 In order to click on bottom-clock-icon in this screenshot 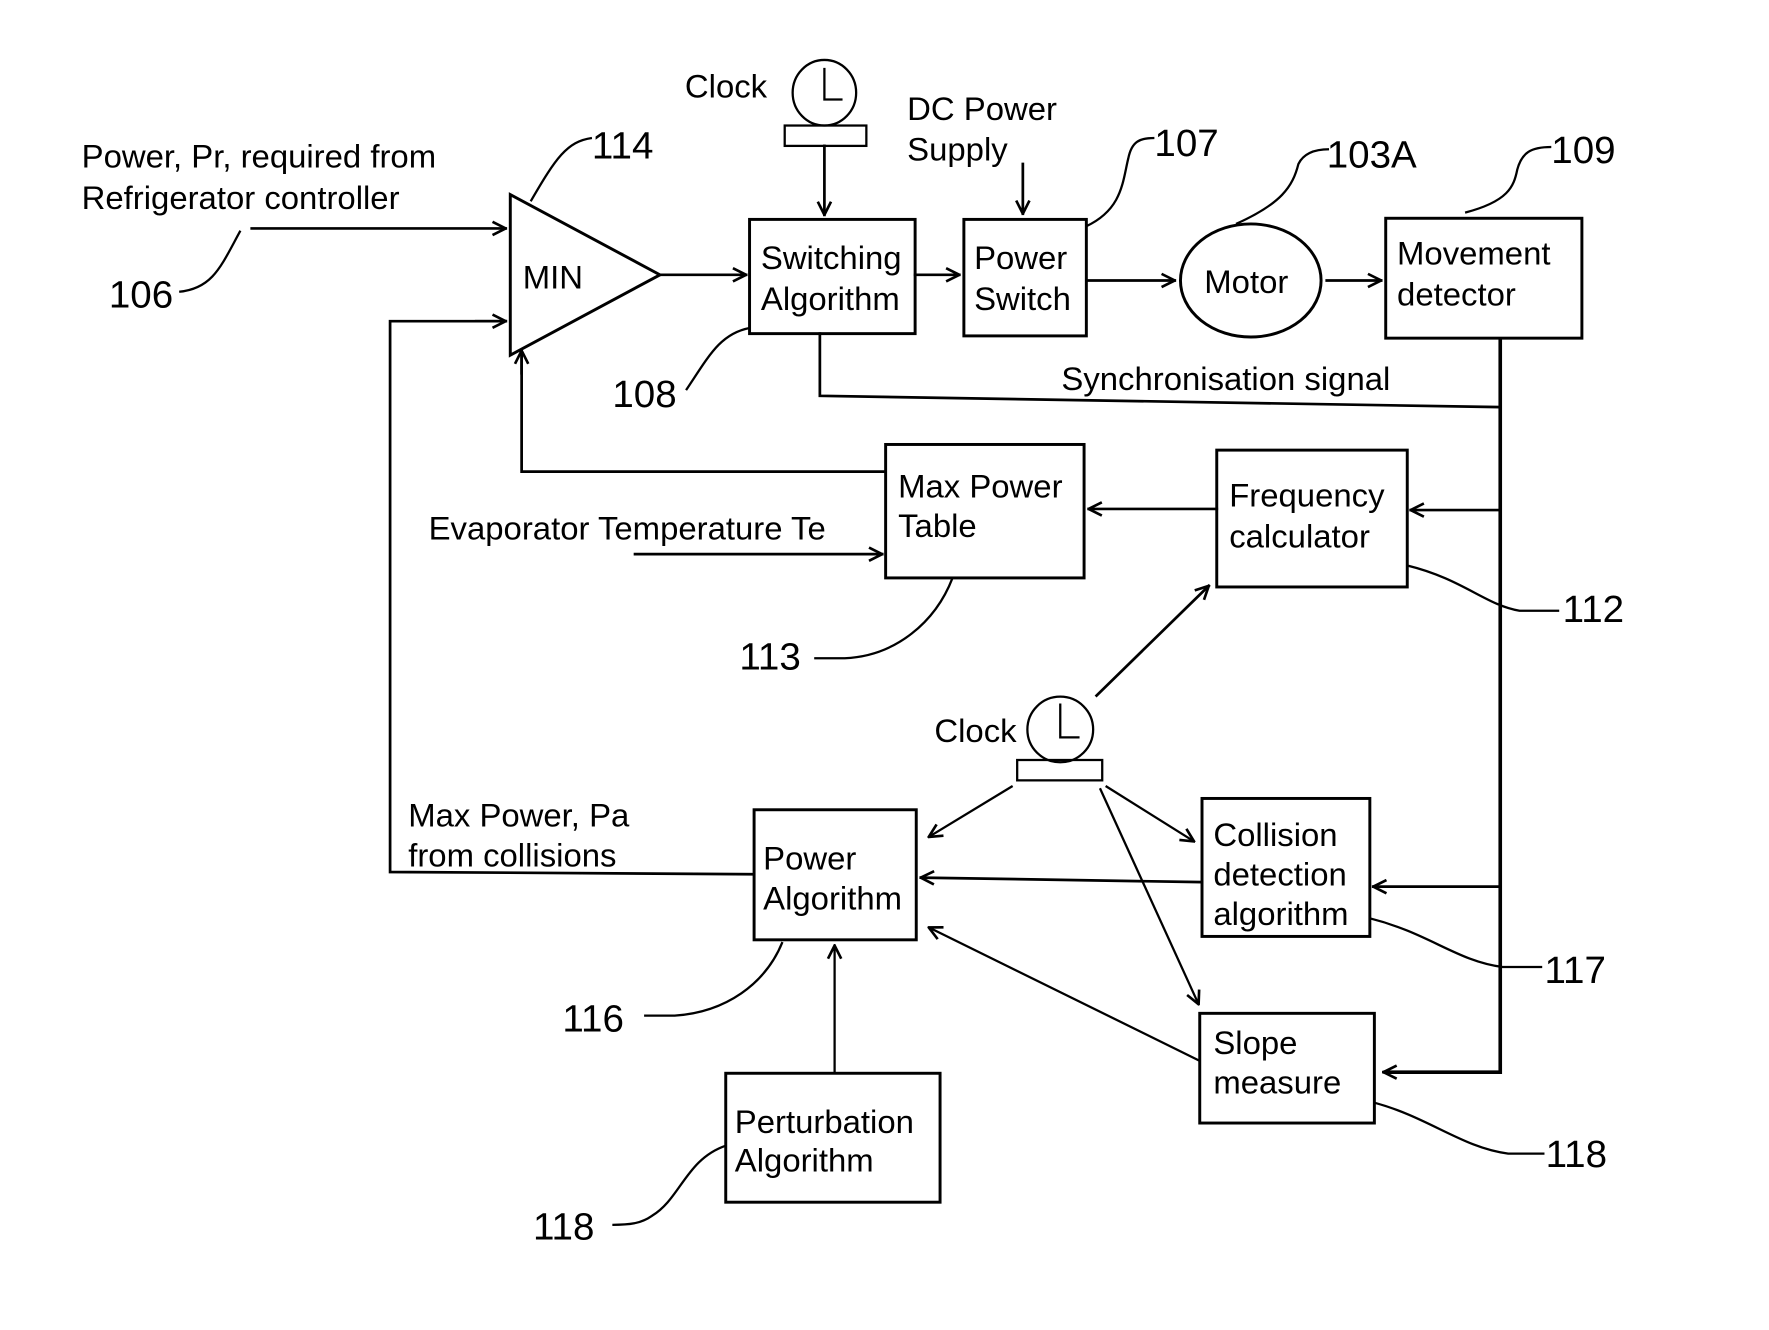, I will do `click(1060, 738)`.